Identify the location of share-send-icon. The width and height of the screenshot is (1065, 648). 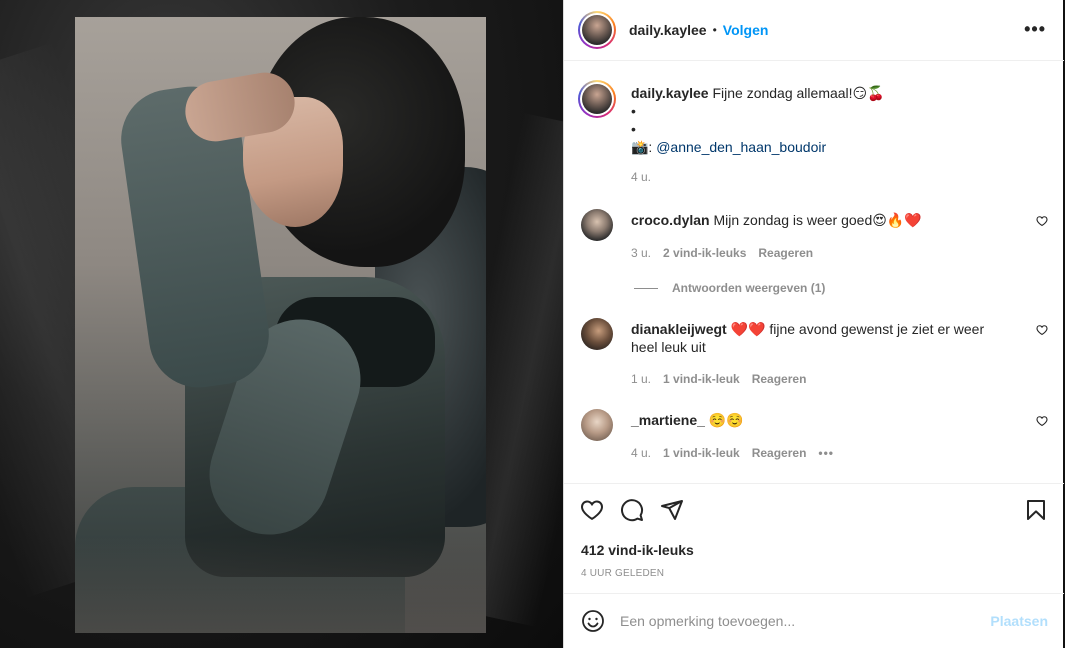
(672, 510).